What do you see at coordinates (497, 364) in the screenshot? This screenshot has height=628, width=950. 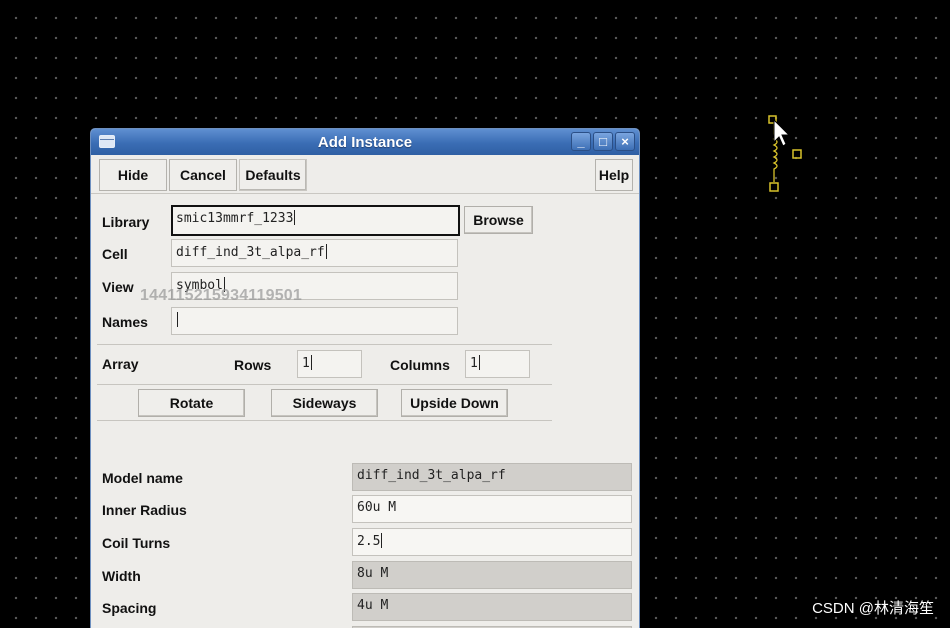 I see `columns-input: 1` at bounding box center [497, 364].